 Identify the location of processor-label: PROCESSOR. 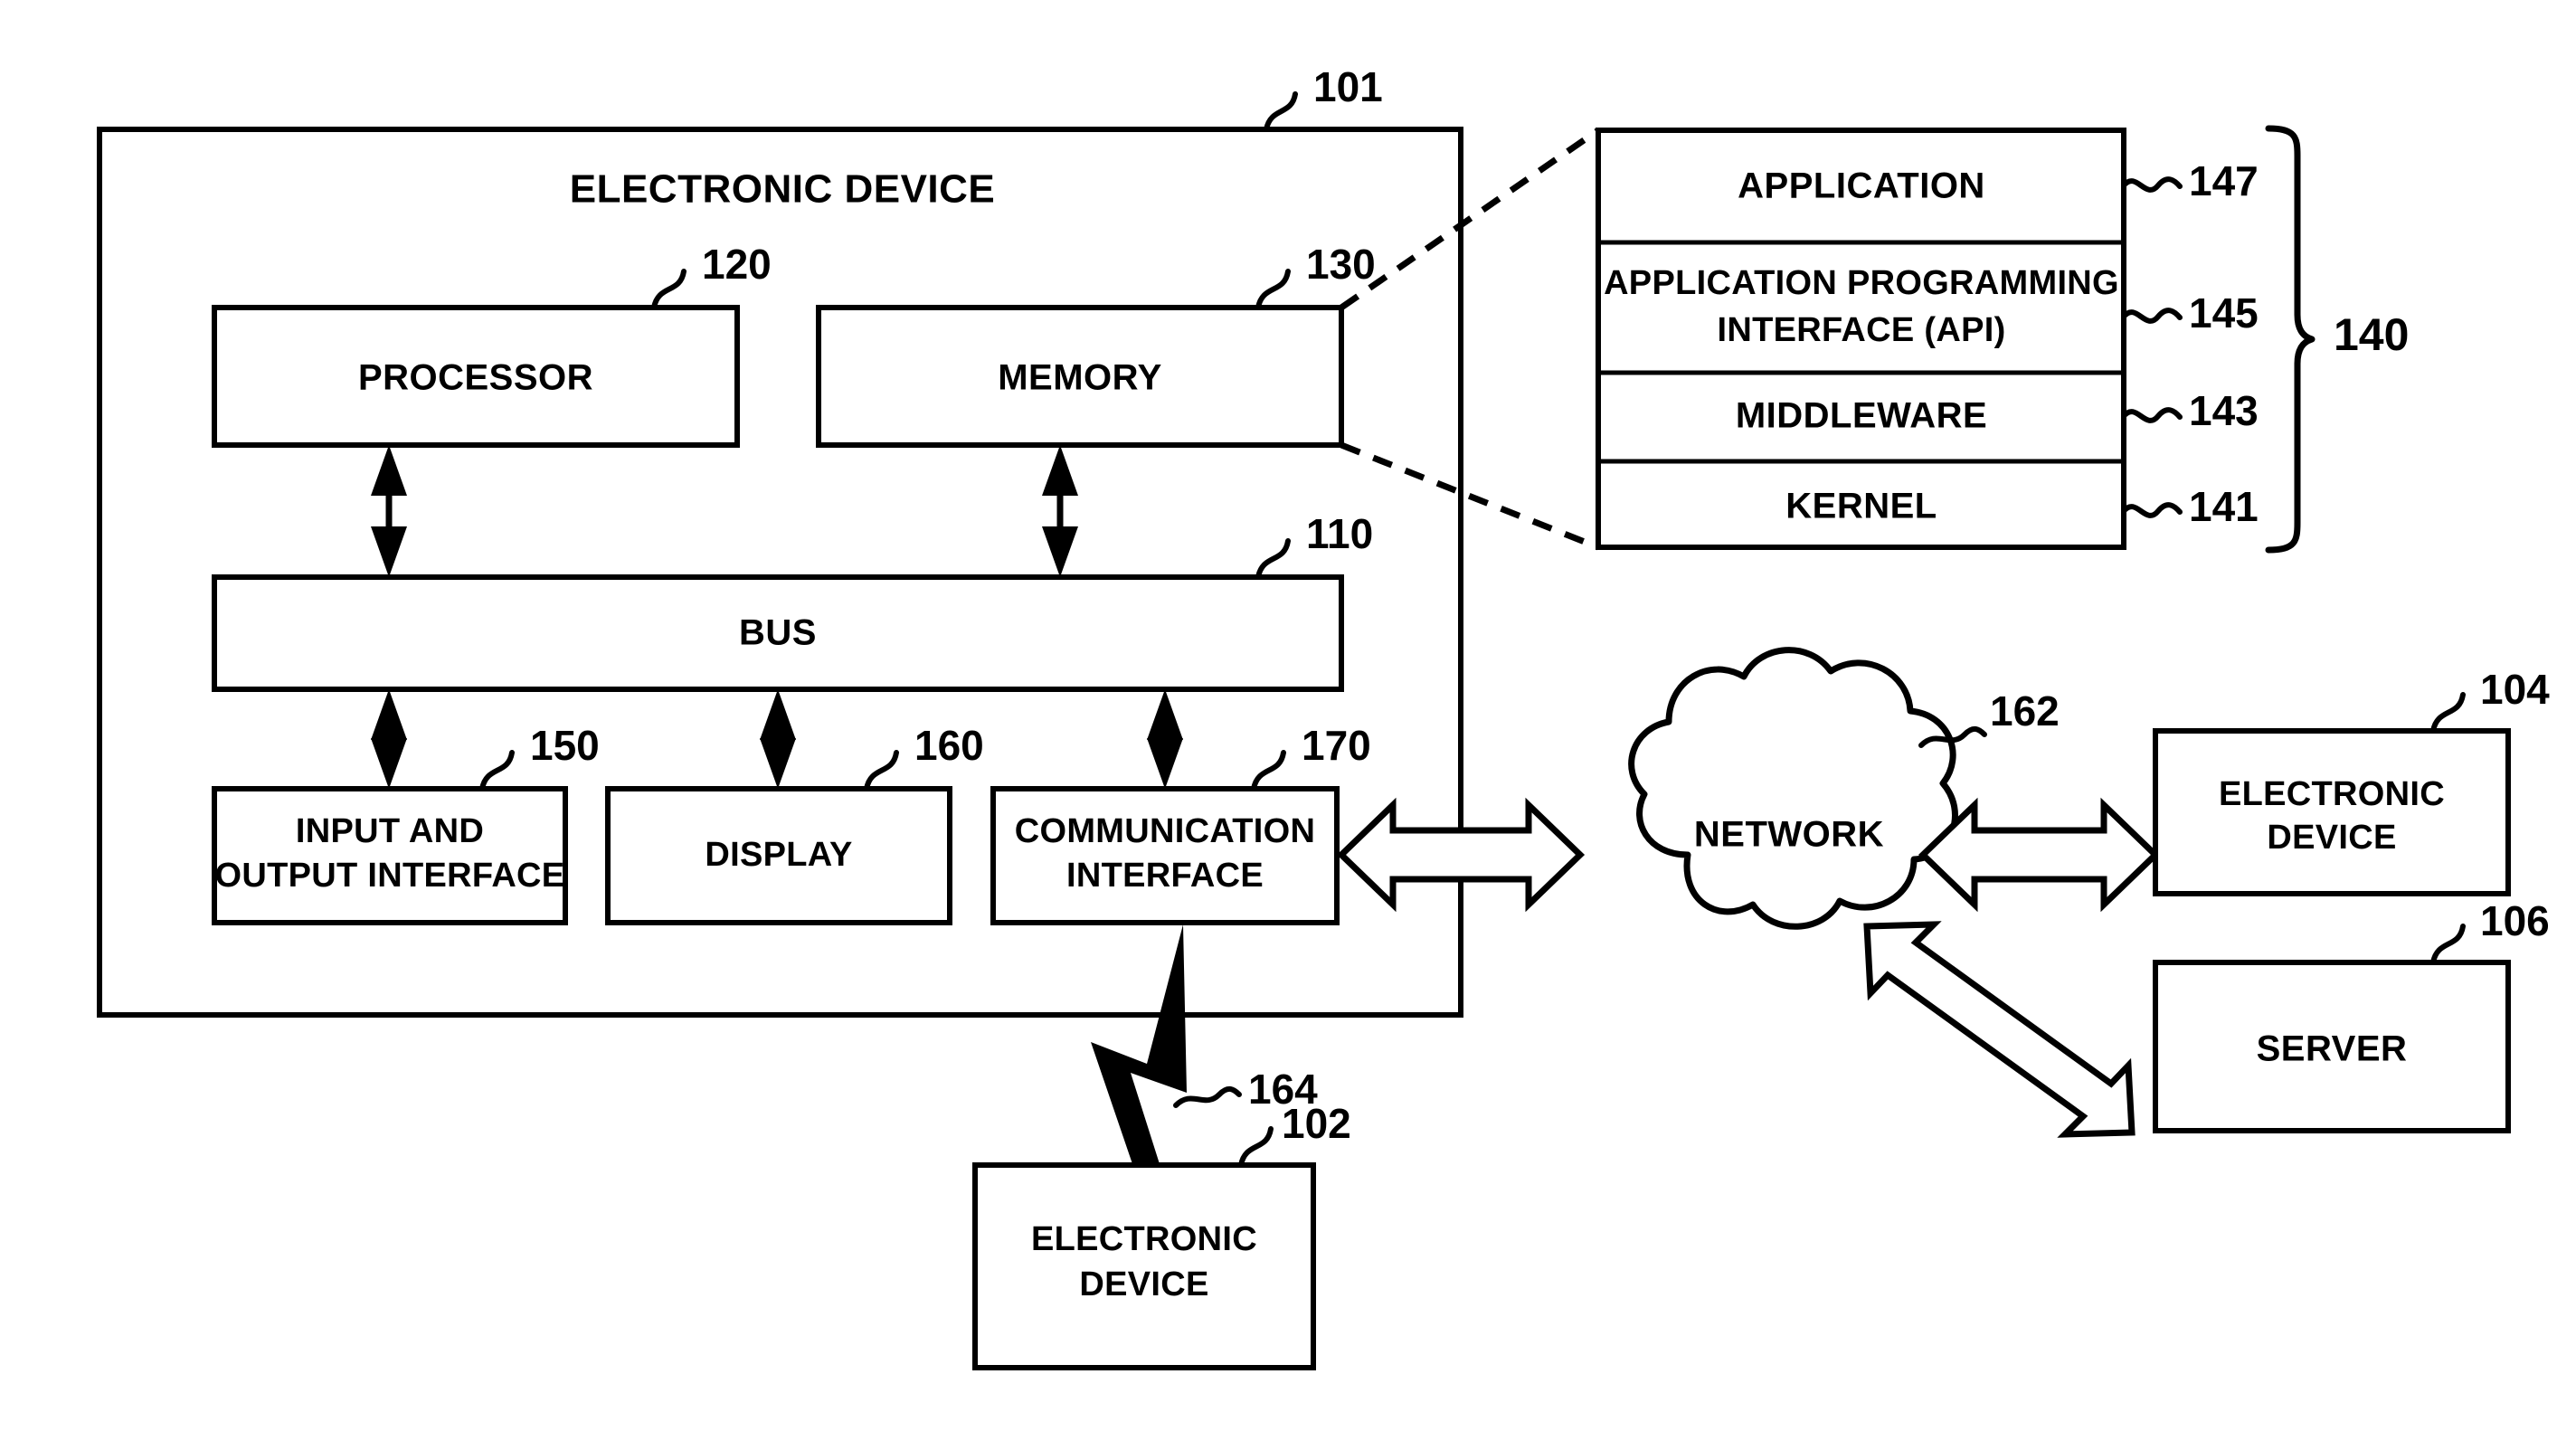
(475, 378).